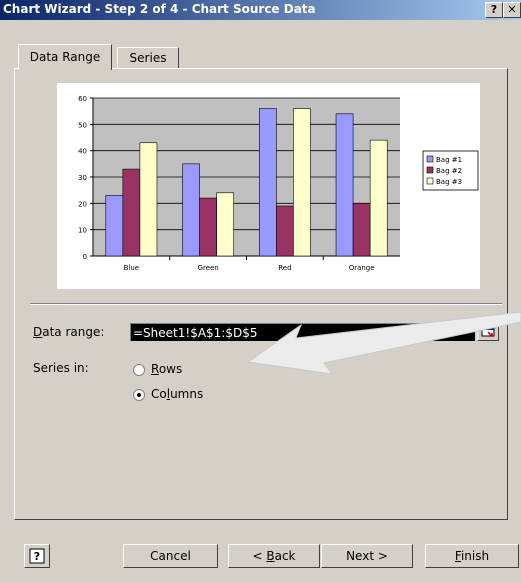 This screenshot has width=521, height=583. I want to click on tab-data-range-label: Data Range, so click(65, 57).